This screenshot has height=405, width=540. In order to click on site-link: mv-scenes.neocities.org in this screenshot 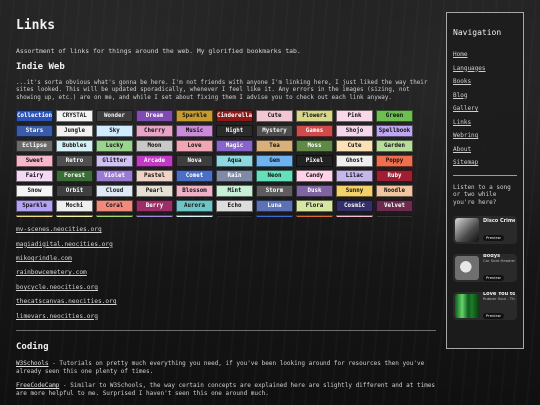, I will do `click(227, 230)`.